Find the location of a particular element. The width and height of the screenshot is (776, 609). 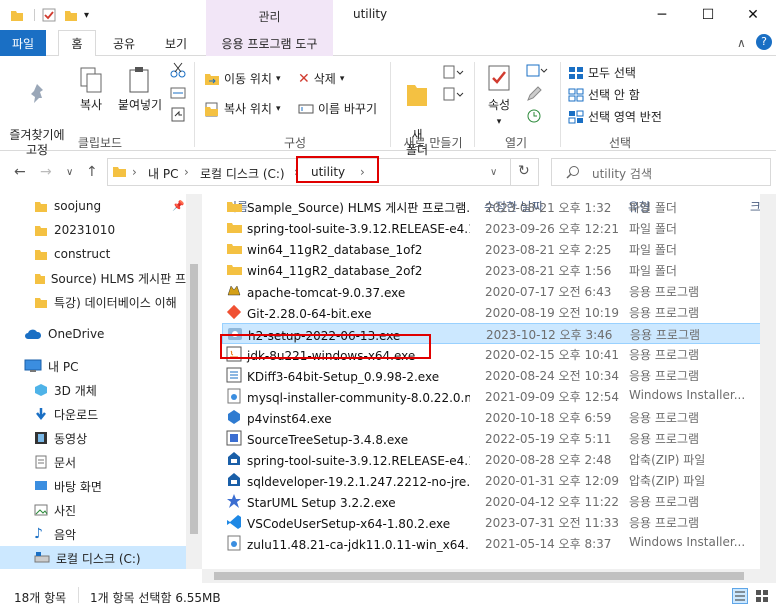

large-icons-view-icon is located at coordinates (762, 596).